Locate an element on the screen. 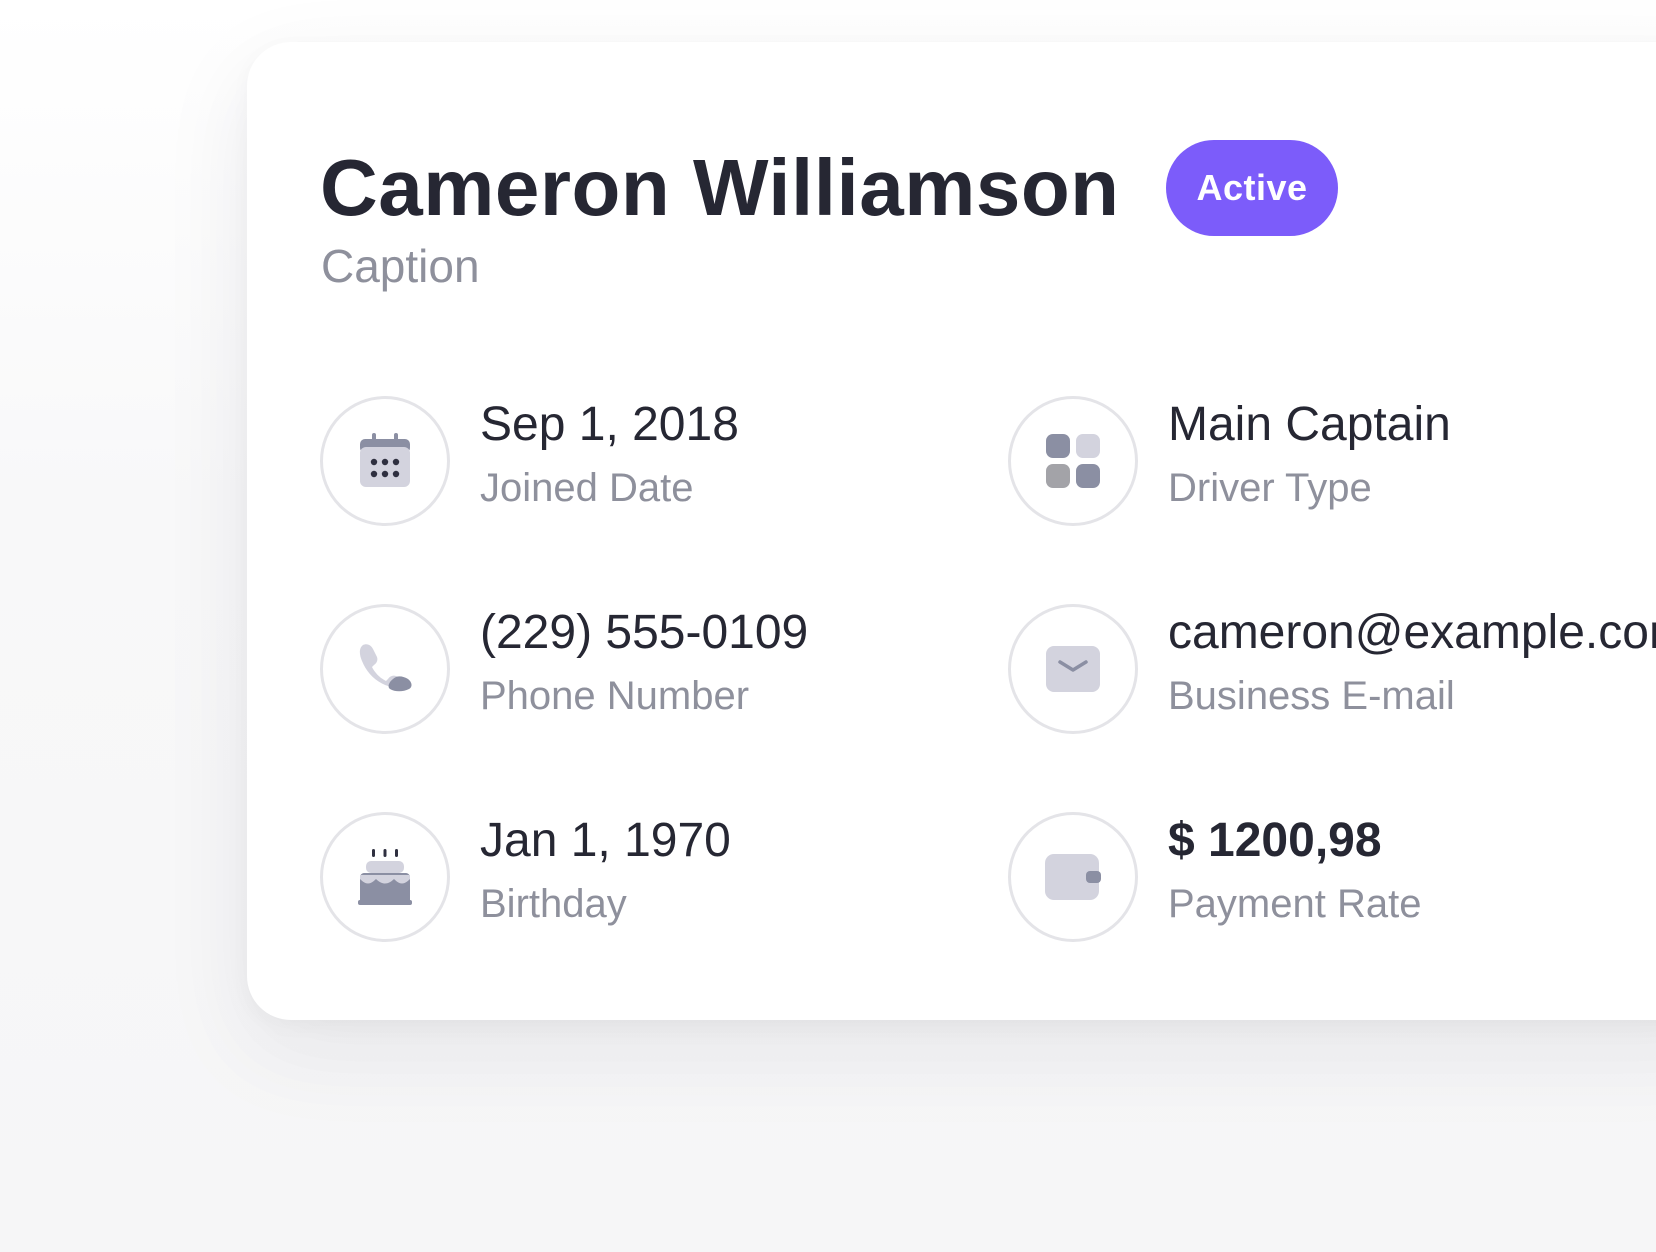 This screenshot has width=1656, height=1252. cake-icon is located at coordinates (385, 877).